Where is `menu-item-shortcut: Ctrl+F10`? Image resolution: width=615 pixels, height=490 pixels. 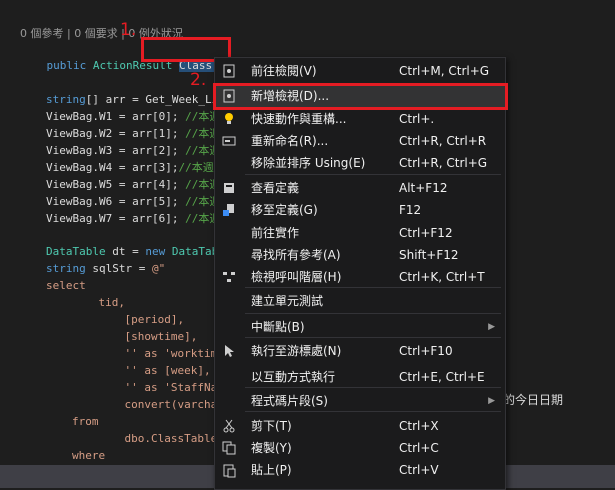
menu-item-shortcut: Ctrl+F10 is located at coordinates (426, 351).